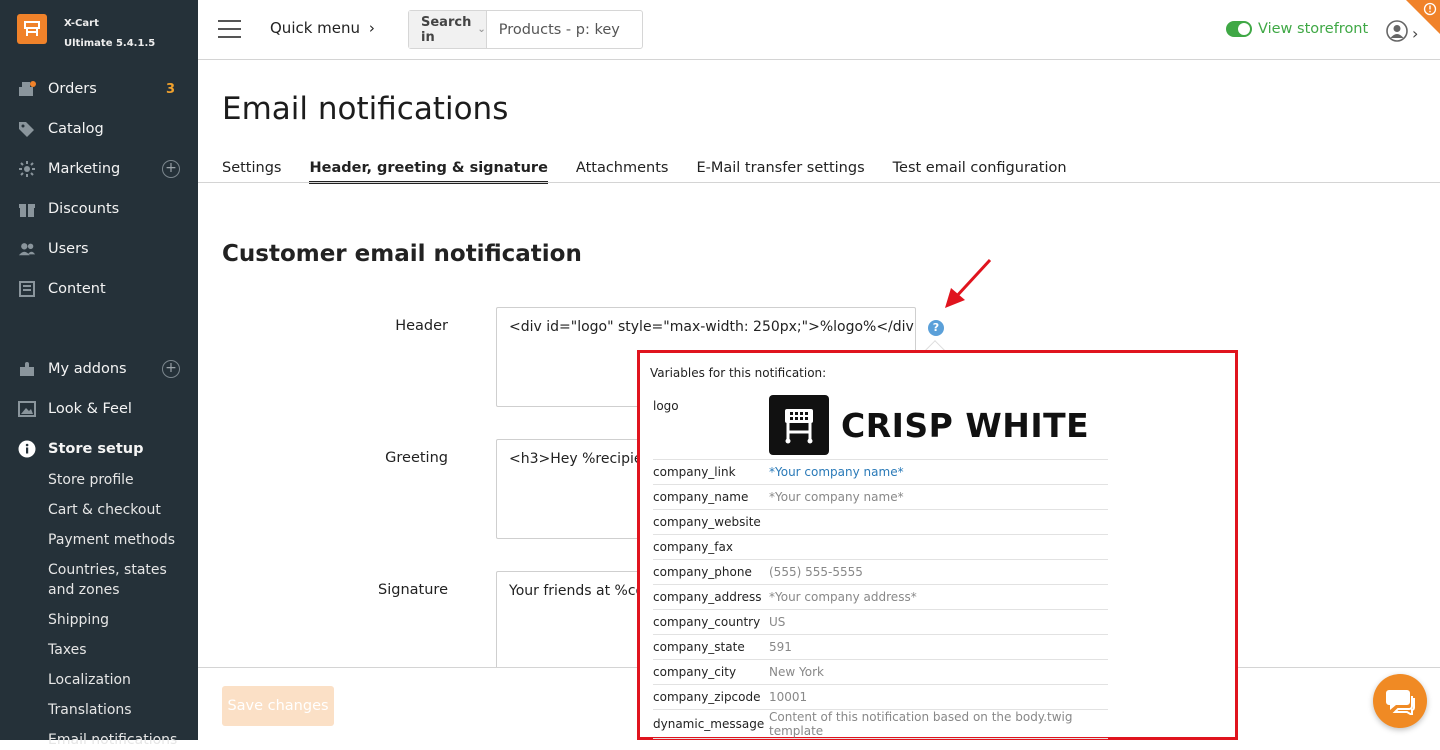 The height and width of the screenshot is (750, 1440). Describe the element at coordinates (251, 172) in the screenshot. I see `tab-settings: Settings` at that location.